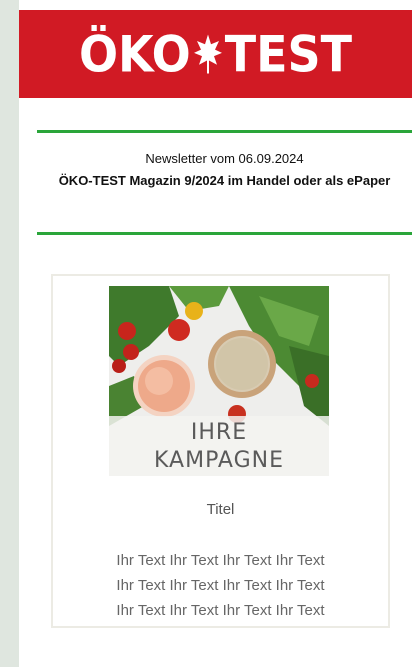  Describe the element at coordinates (208, 53) in the screenshot. I see `leaf-icon` at that location.